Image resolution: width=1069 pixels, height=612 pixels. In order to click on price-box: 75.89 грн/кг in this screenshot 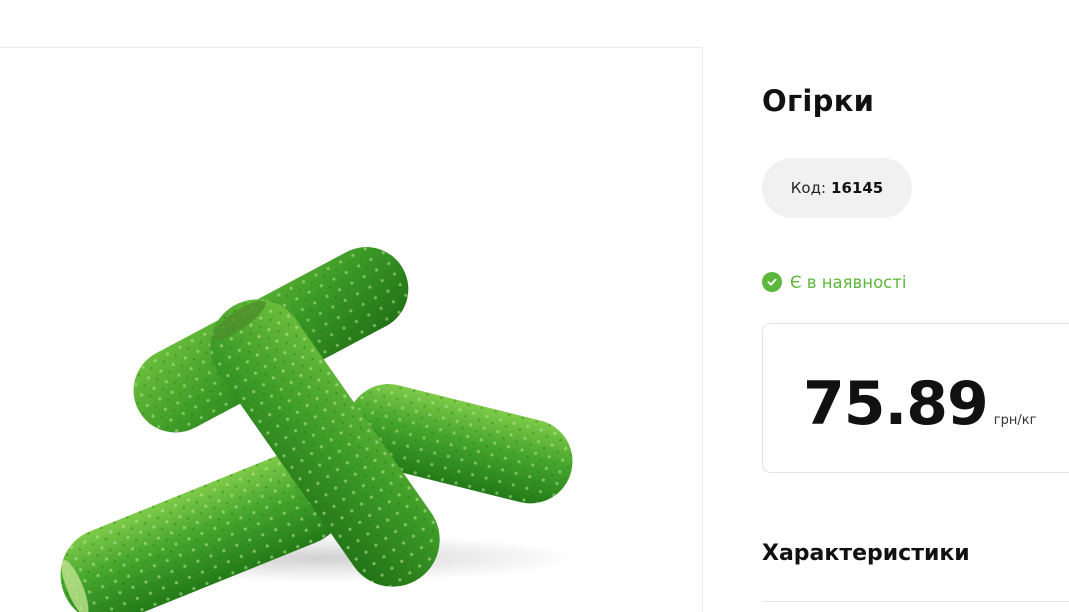, I will do `click(915, 398)`.